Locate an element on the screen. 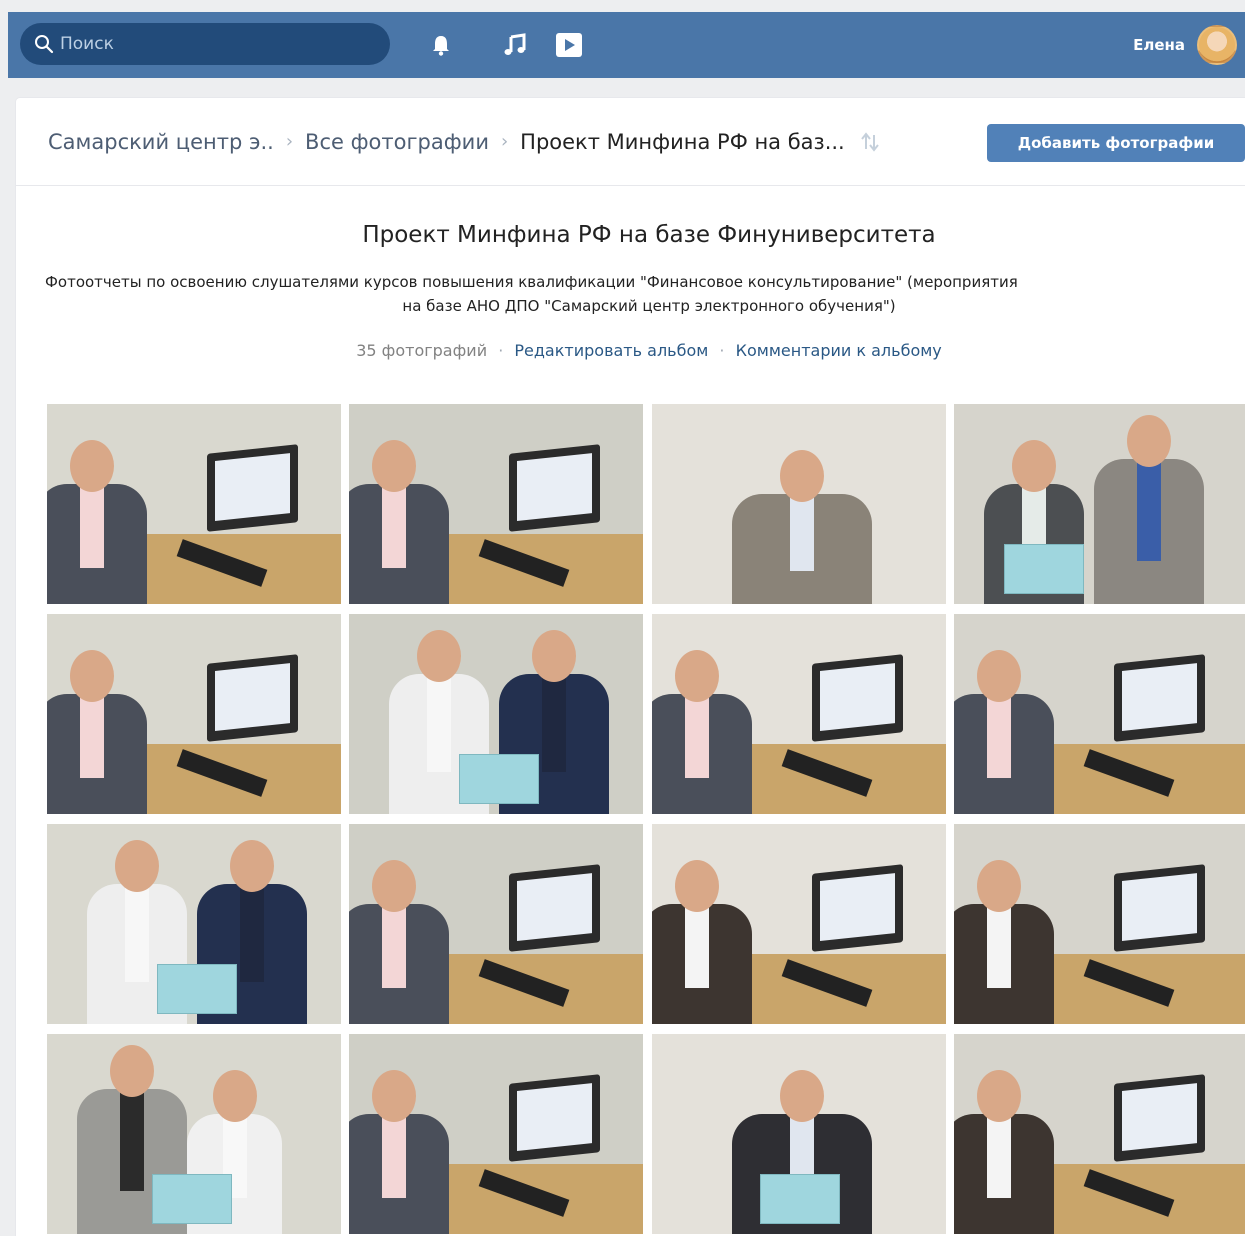 The width and height of the screenshot is (1245, 1236). breadcrumb-all-photos: Все фотографии is located at coordinates (397, 142).